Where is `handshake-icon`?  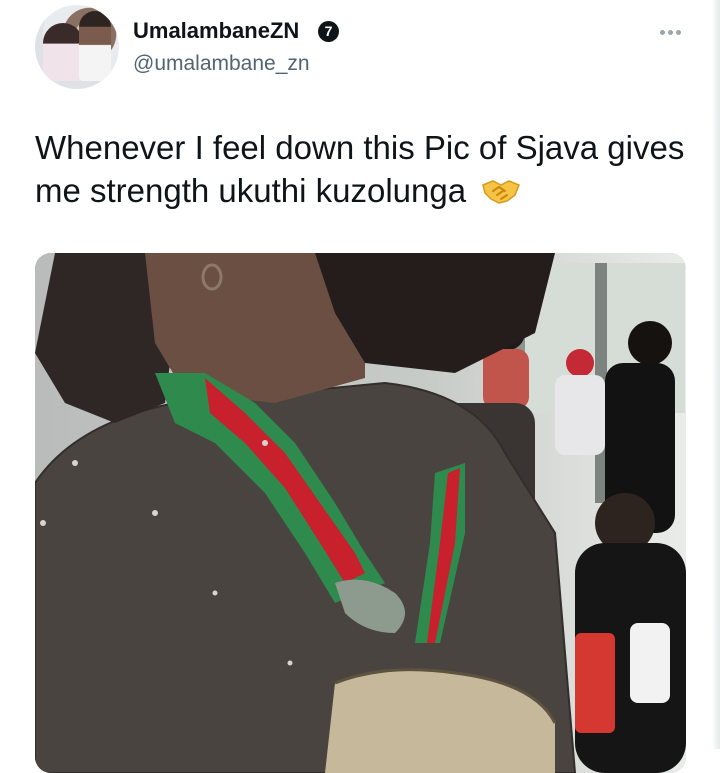
handshake-icon is located at coordinates (501, 193).